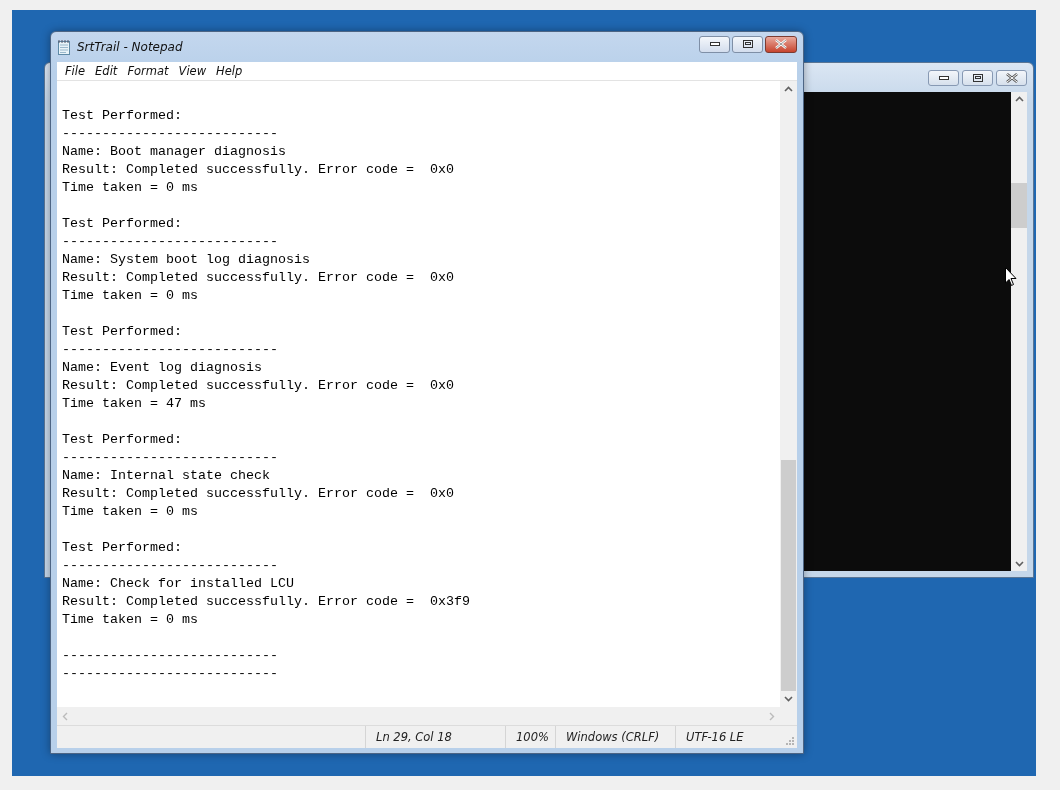 This screenshot has height=790, width=1060. Describe the element at coordinates (727, 737) in the screenshot. I see `status-text: UTF-16 LE` at that location.